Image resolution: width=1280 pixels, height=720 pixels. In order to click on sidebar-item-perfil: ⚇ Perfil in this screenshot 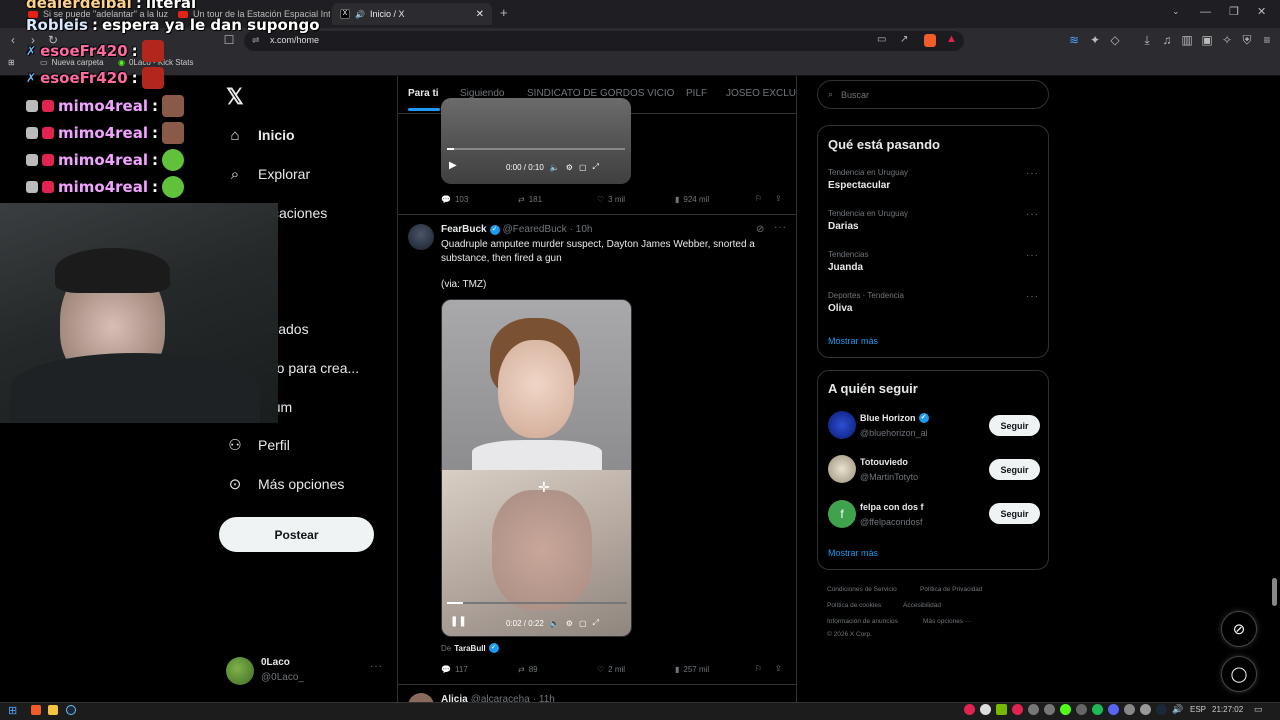, I will do `click(258, 445)`.